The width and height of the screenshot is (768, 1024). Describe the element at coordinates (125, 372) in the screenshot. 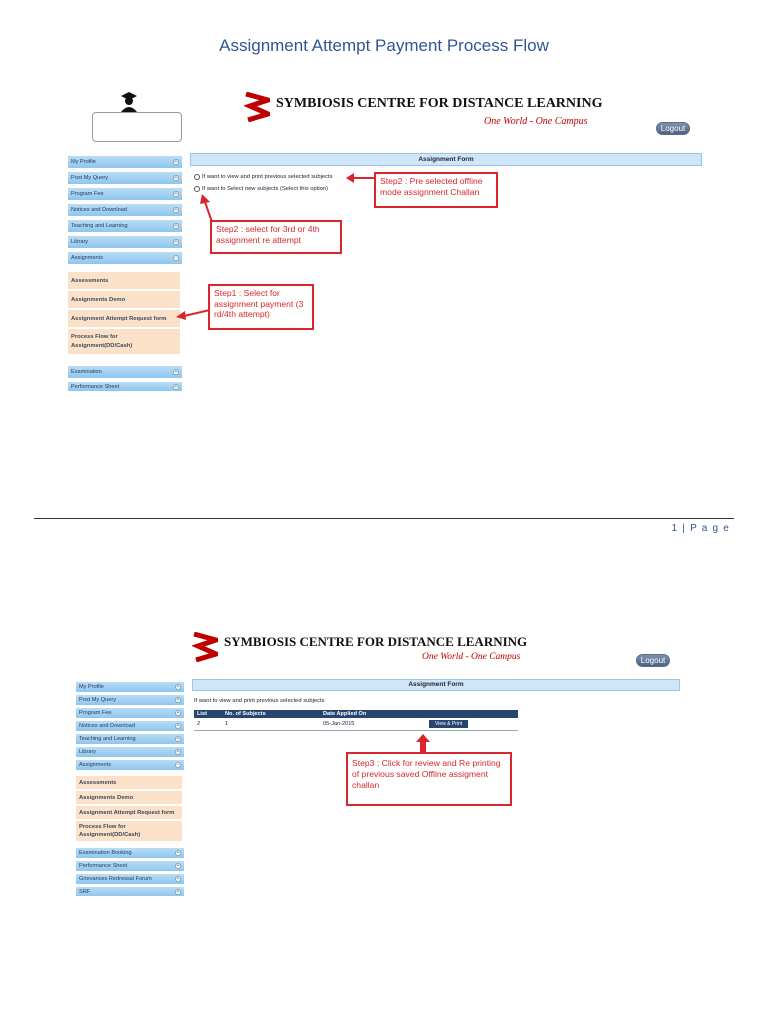

I see `sidebar-item-examination: Examination +` at that location.